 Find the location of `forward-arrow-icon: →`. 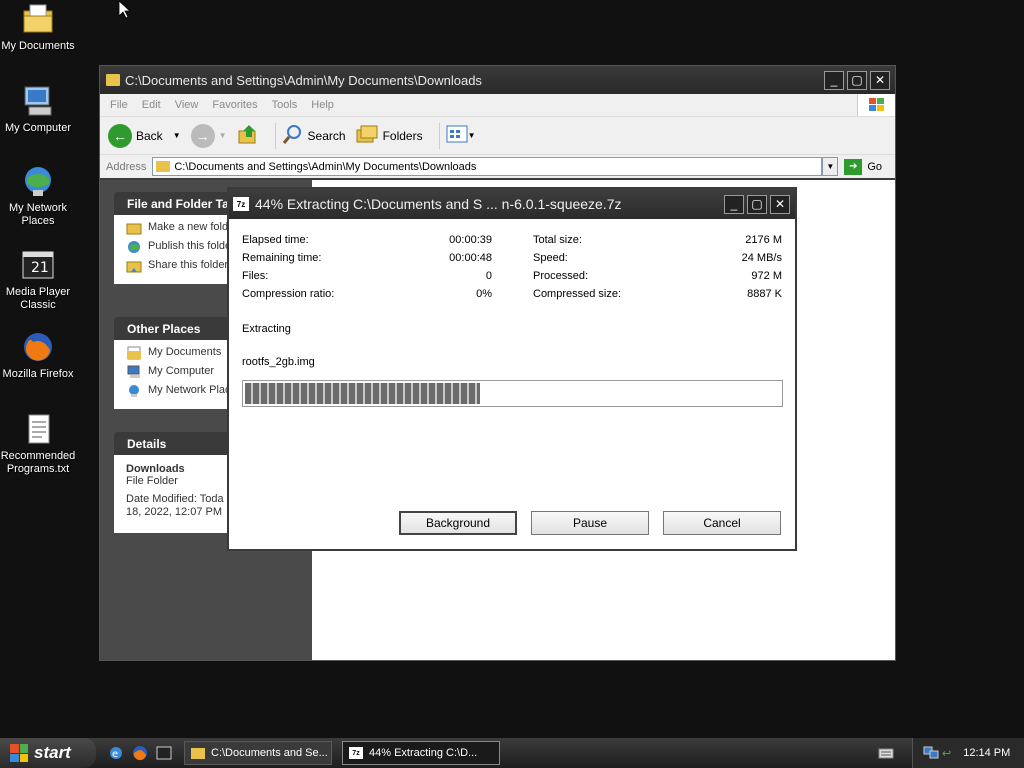

forward-arrow-icon: → is located at coordinates (202, 135).